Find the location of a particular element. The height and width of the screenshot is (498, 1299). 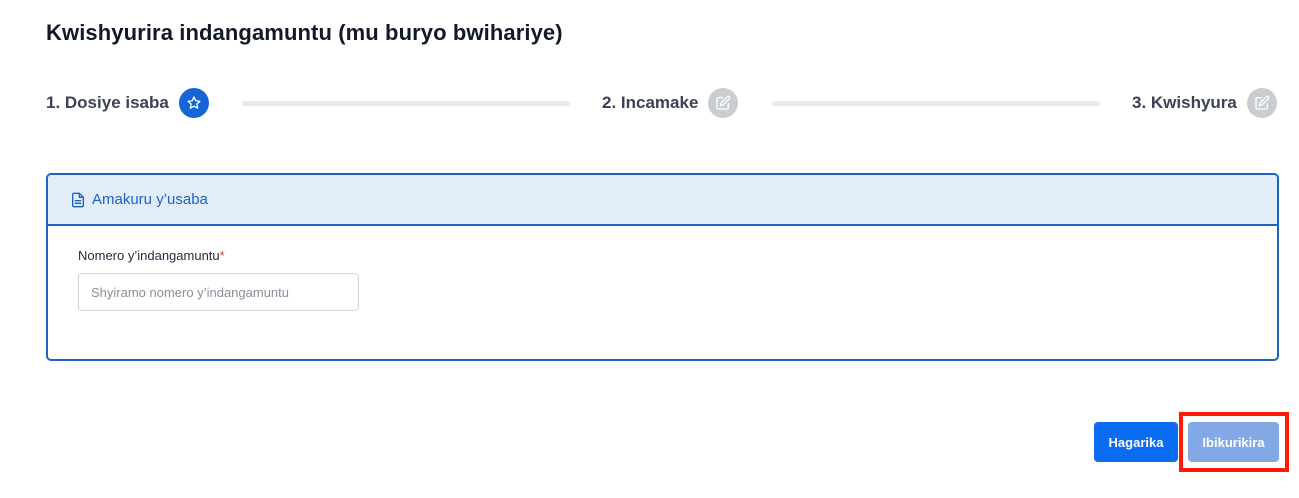

stepper: 1. Dosiye isaba 2. Incamake 3. Kwishyura is located at coordinates (662, 103).